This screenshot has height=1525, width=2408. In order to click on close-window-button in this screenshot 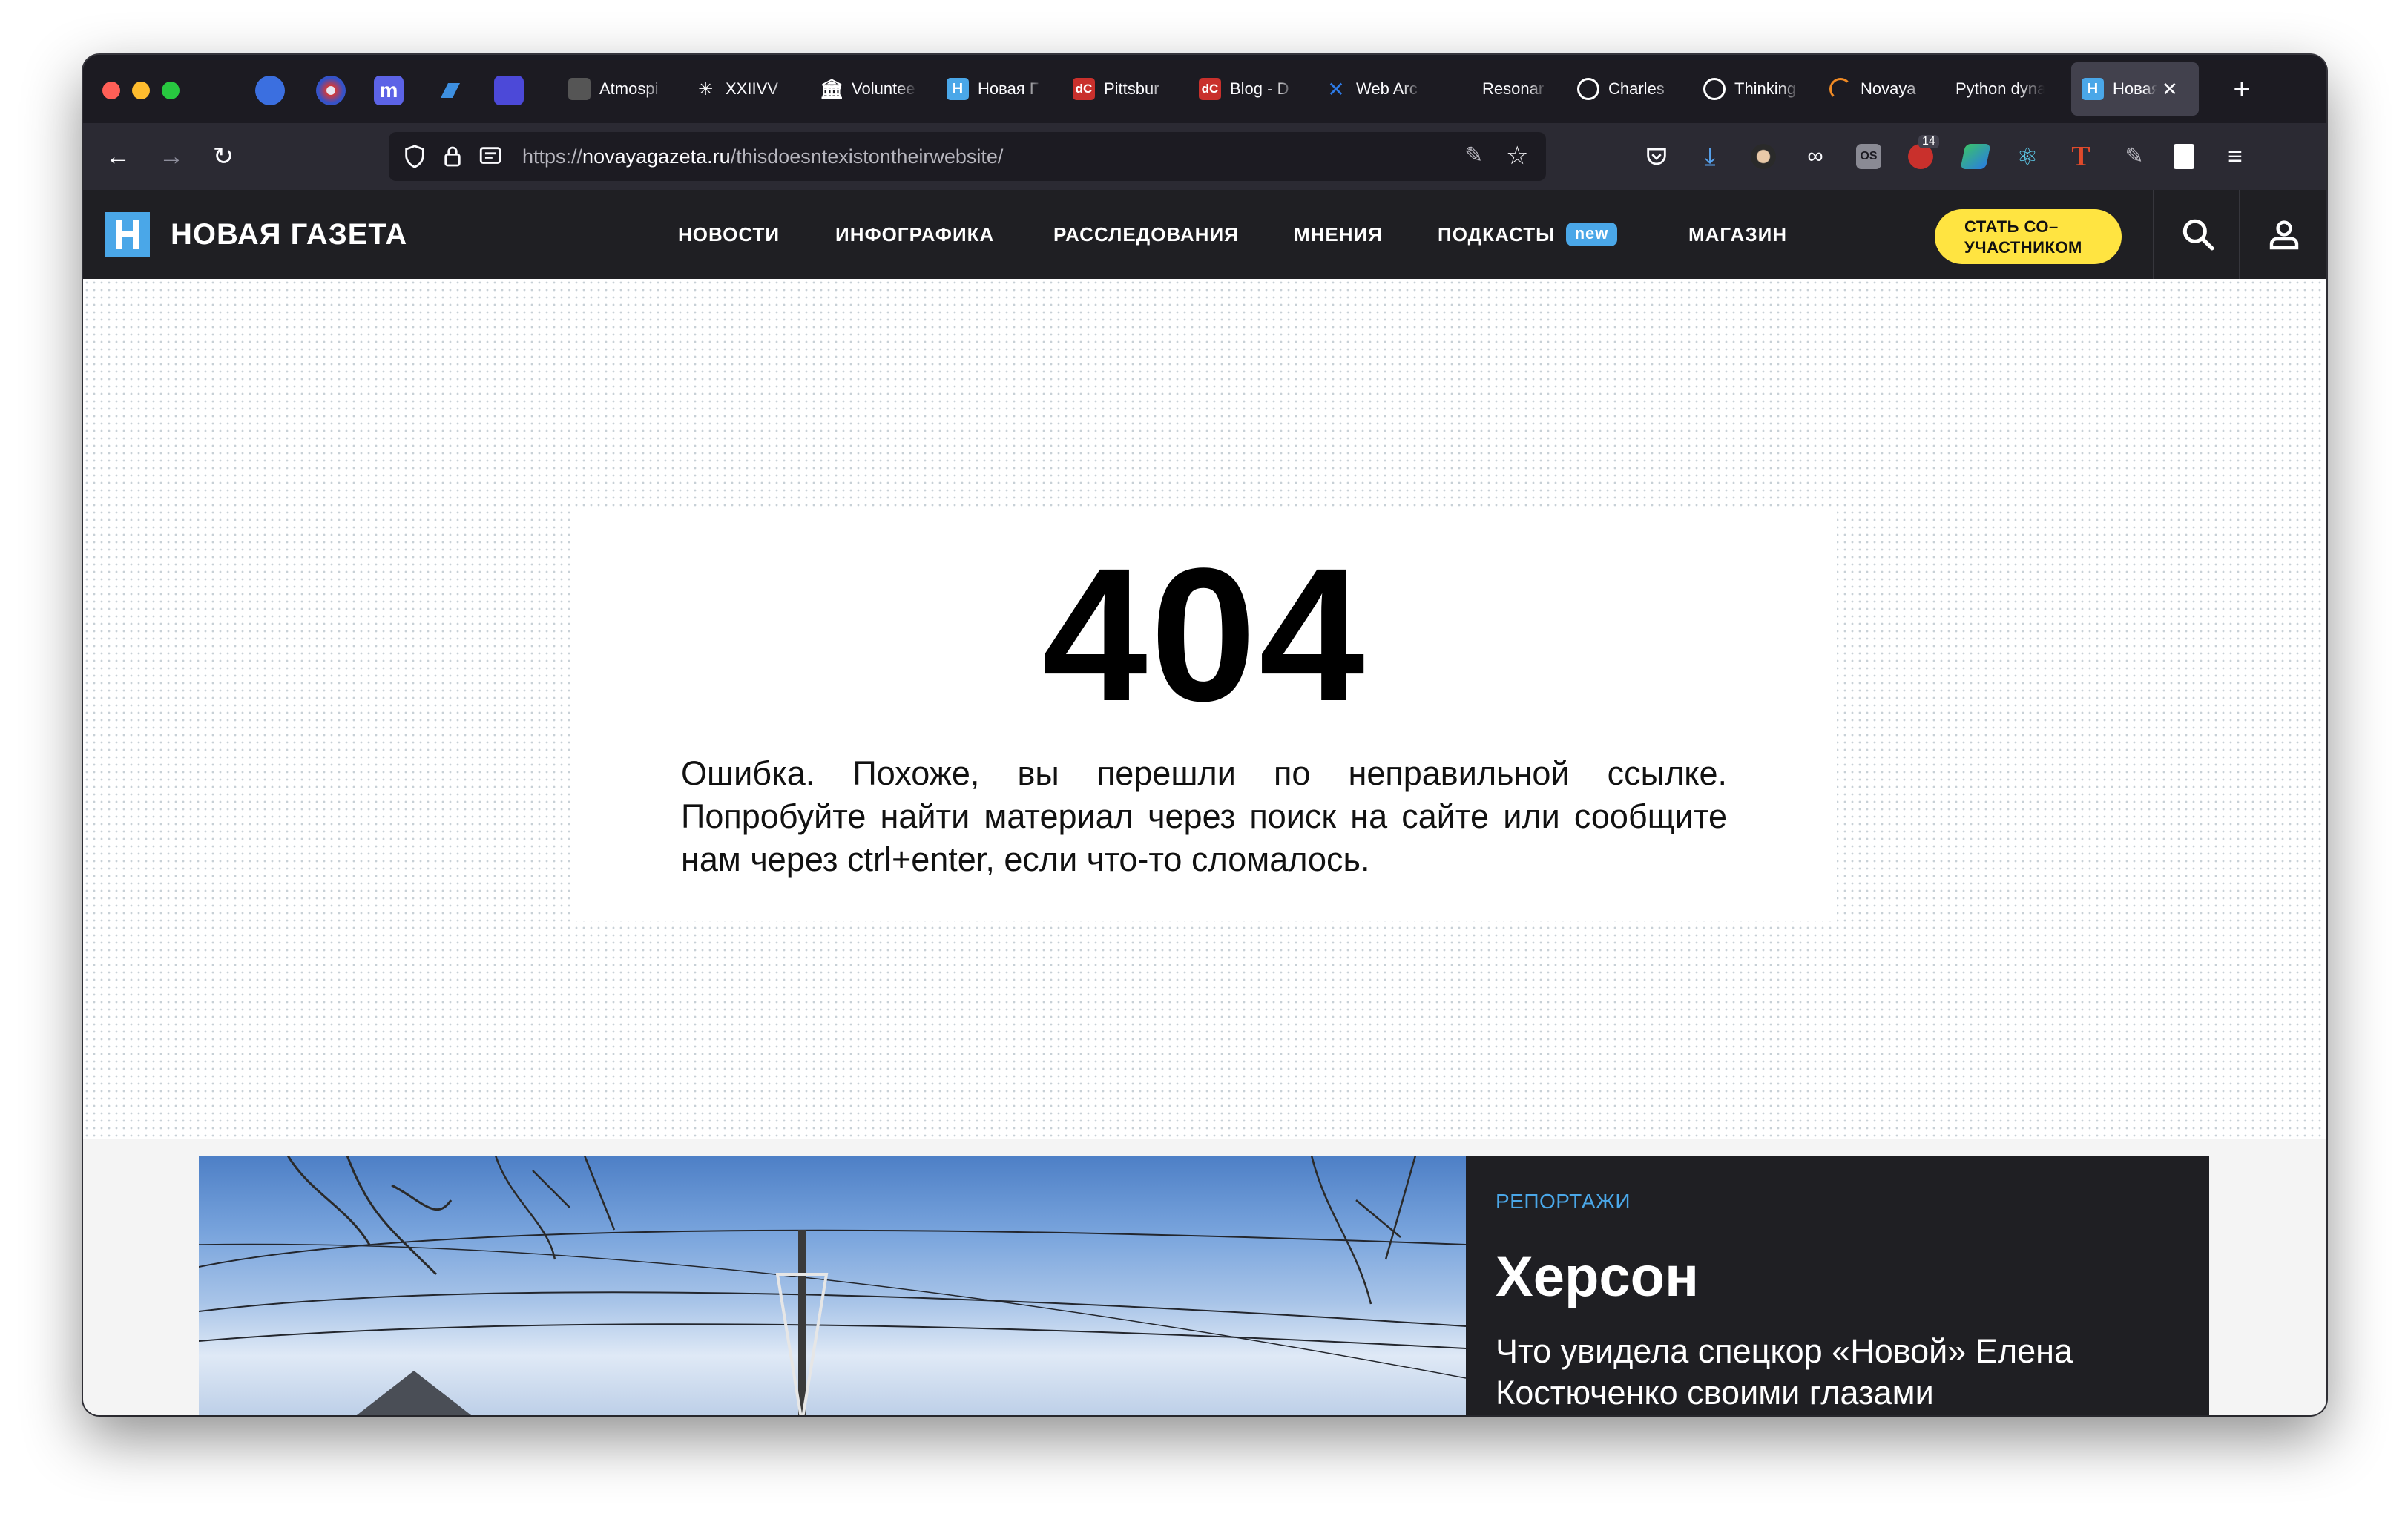, I will do `click(111, 90)`.